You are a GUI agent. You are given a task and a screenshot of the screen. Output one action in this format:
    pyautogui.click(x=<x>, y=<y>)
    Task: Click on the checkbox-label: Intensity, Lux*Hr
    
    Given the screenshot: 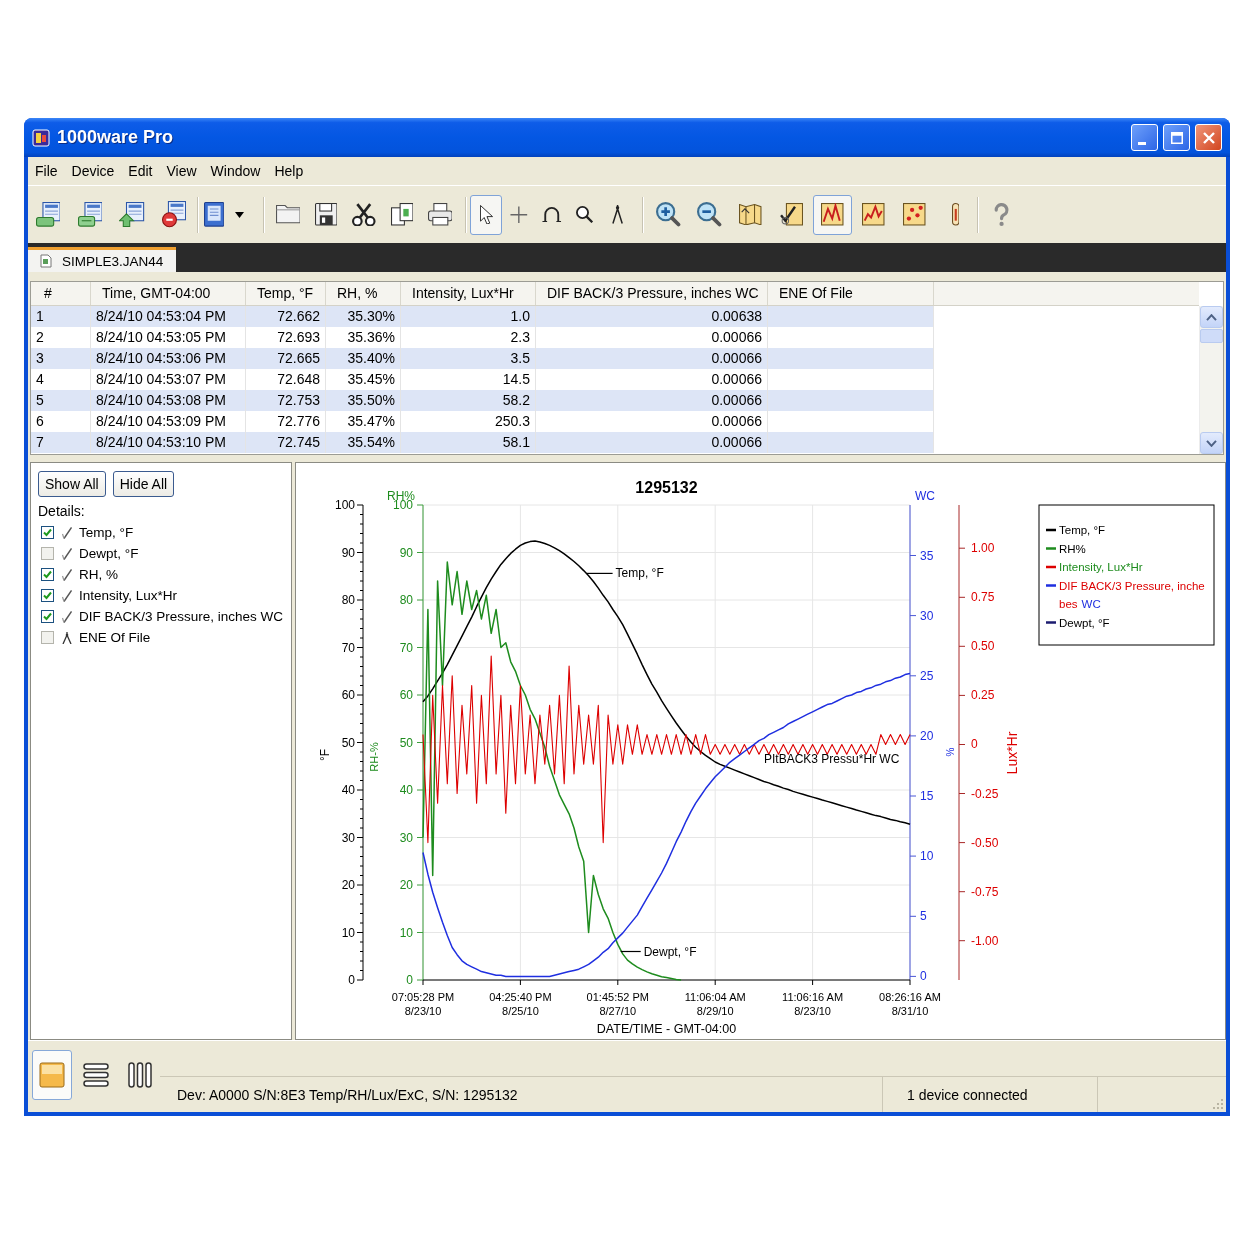 What is the action you would take?
    pyautogui.click(x=128, y=595)
    